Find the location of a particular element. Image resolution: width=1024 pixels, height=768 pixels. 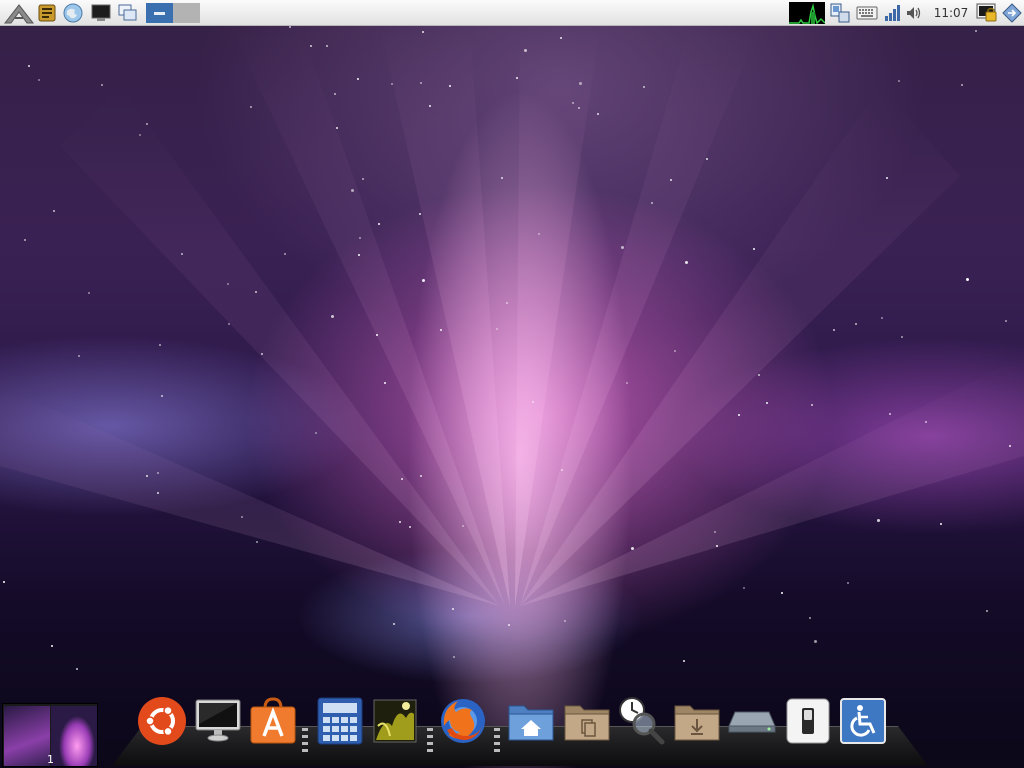

drive-icon is located at coordinates (752, 722).